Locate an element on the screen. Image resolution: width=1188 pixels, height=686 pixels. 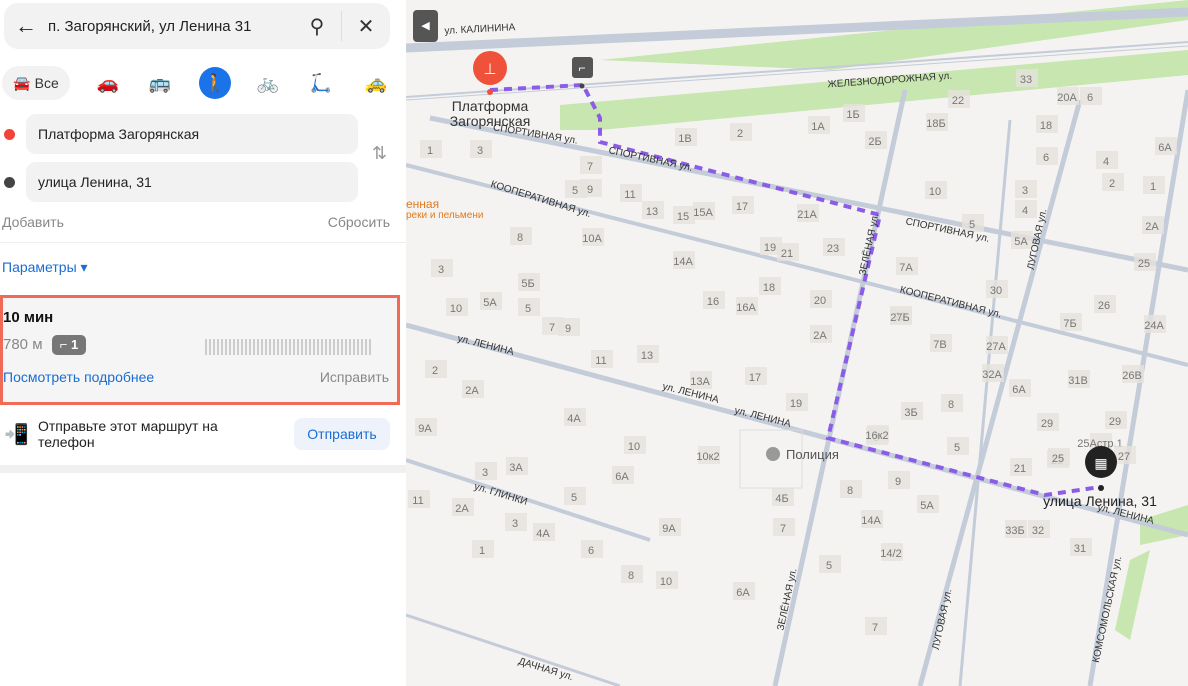
house-number: 15 is located at coordinates (683, 217).